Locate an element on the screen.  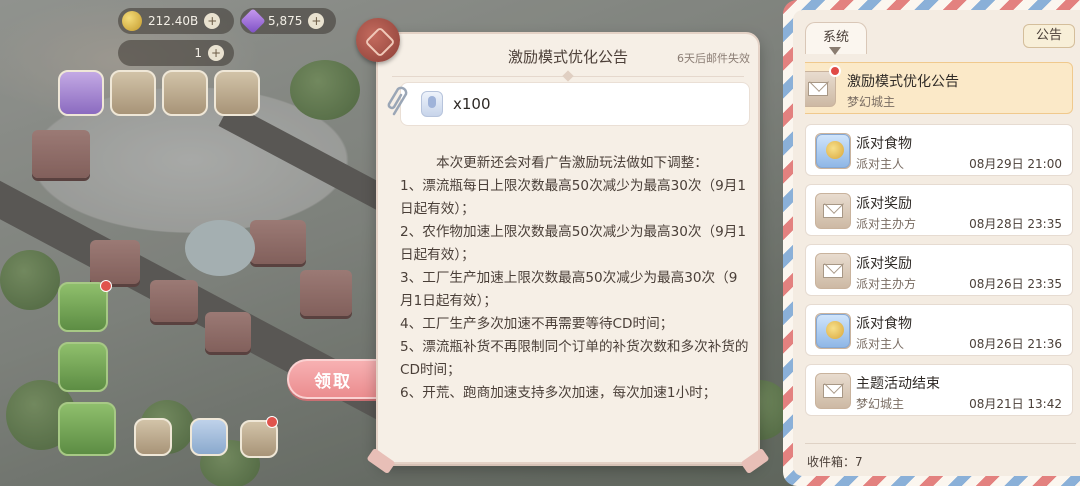
energy-amount: 1 is located at coordinates (198, 53).